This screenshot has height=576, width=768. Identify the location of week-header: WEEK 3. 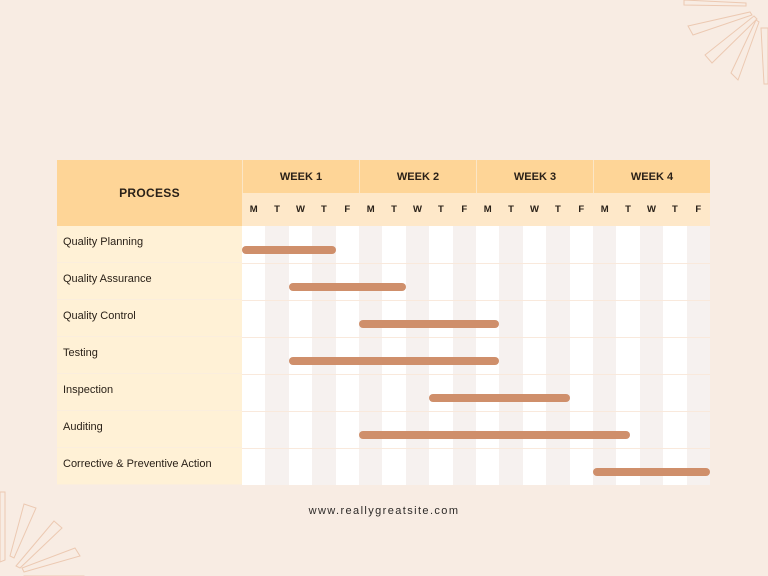
(534, 176).